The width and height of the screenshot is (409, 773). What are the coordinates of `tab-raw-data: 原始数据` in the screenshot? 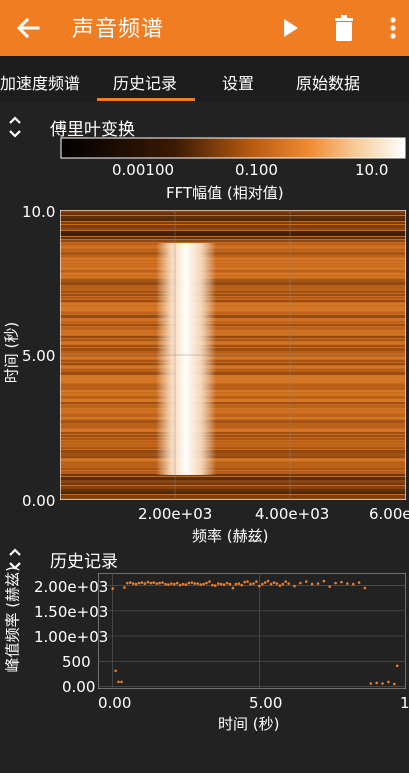 It's located at (328, 82).